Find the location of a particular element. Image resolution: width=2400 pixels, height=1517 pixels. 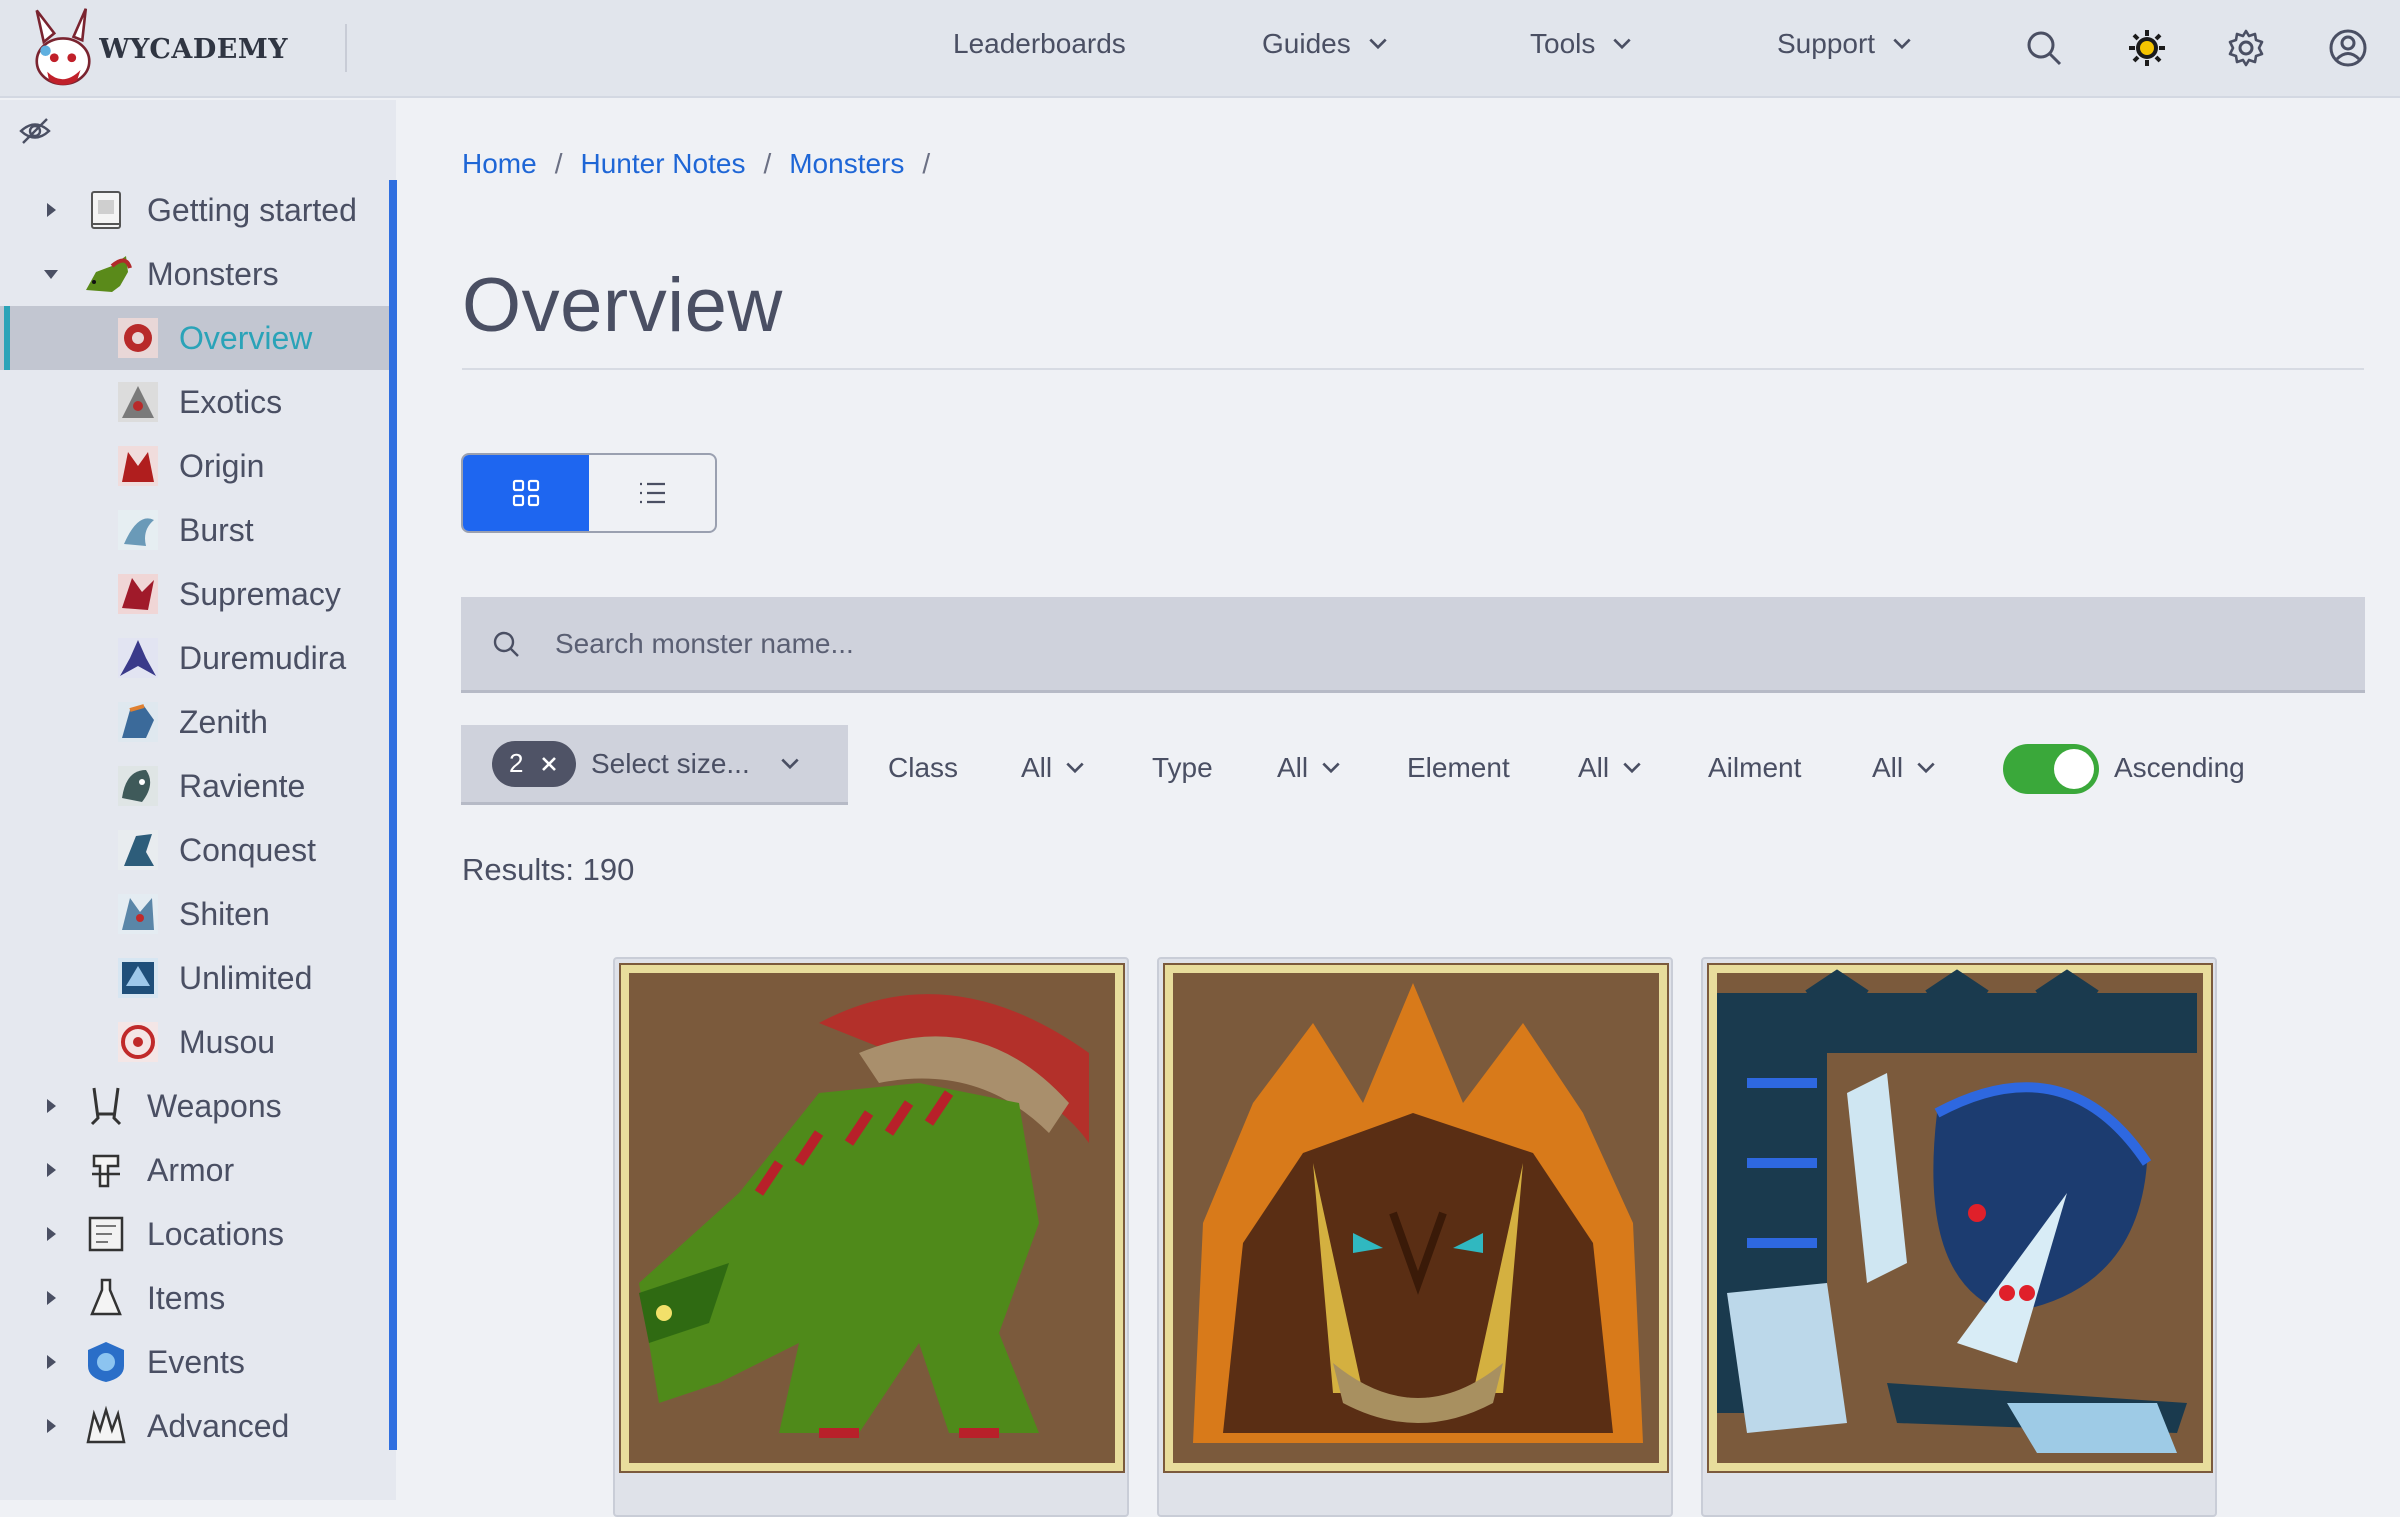

nav-tools-label: Tools is located at coordinates (1563, 43).